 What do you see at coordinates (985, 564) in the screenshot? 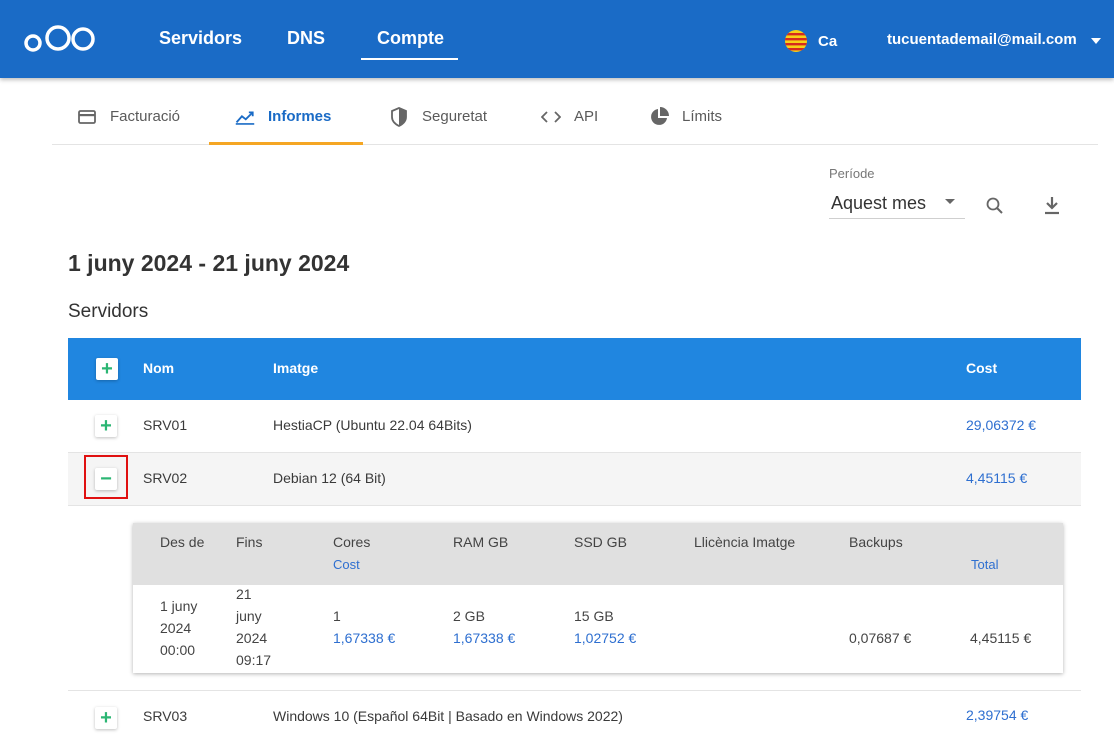
I see `detail-header-total: Total` at bounding box center [985, 564].